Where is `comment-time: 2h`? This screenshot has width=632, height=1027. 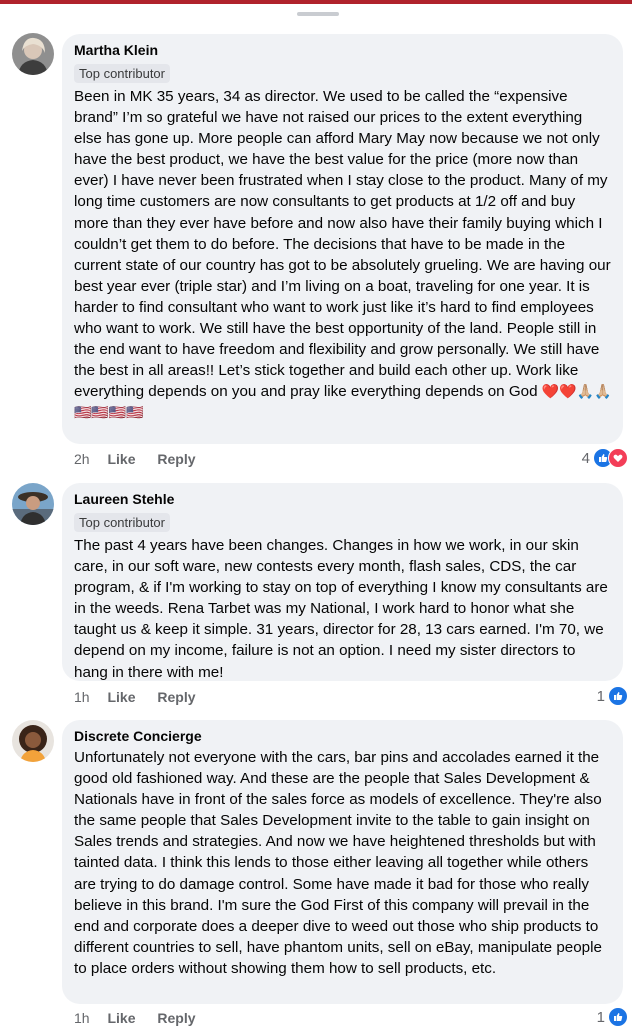
comment-time: 2h is located at coordinates (82, 459).